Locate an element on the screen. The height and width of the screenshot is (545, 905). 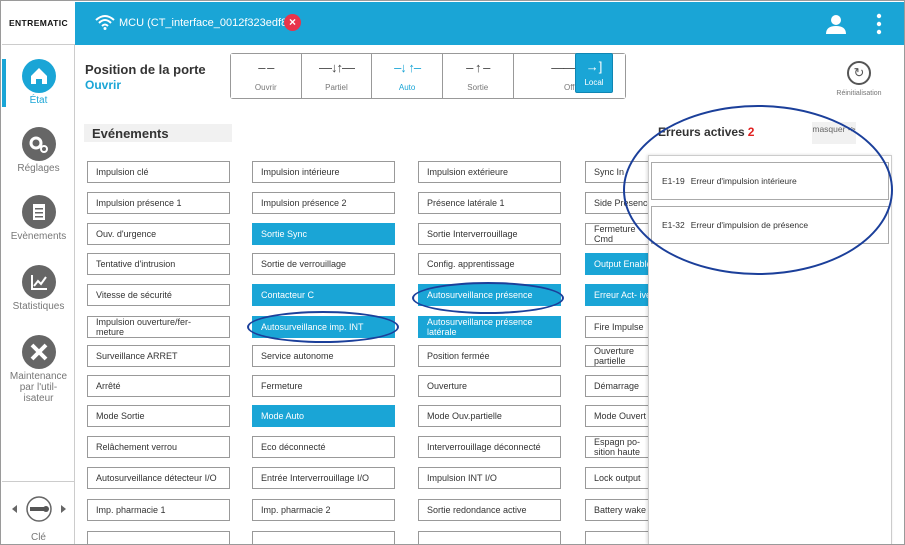
sidebar-item-label: Réglages is located at coordinates (38, 168).